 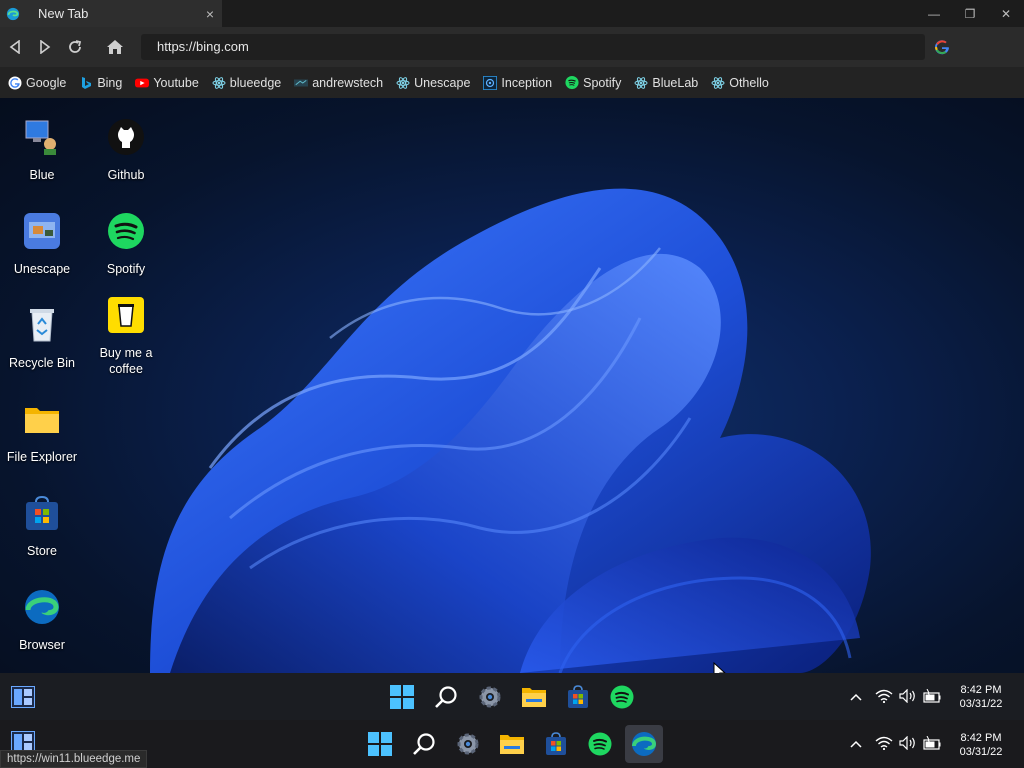 I want to click on bookmark-google: Google, so click(x=37, y=83).